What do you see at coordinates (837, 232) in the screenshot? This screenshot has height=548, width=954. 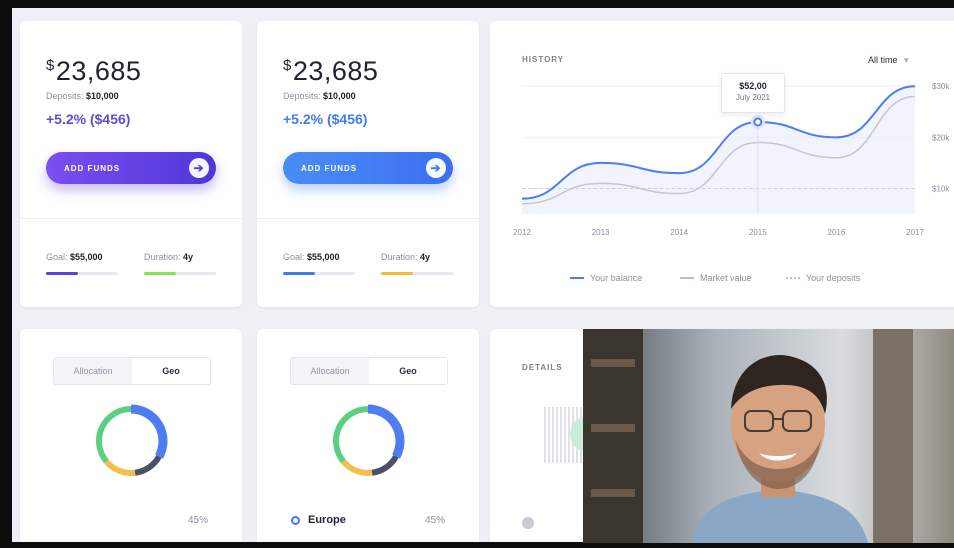 I see `x-tick-label: 2016` at bounding box center [837, 232].